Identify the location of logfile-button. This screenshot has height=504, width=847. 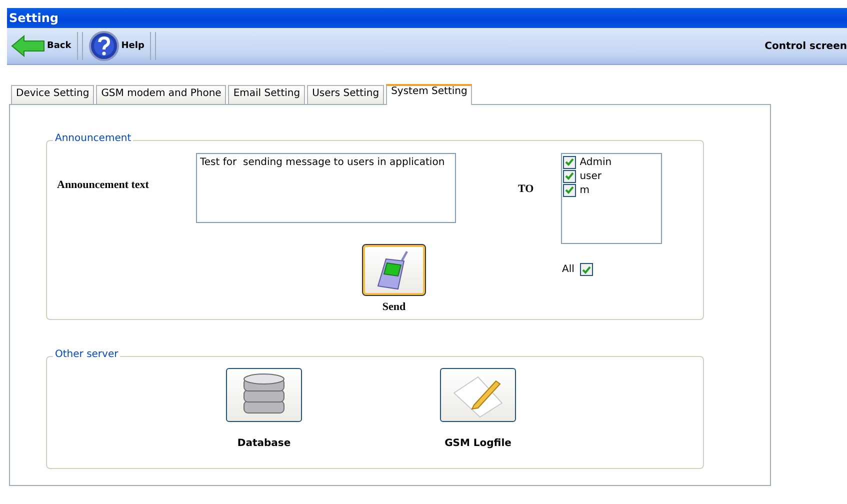
(478, 395).